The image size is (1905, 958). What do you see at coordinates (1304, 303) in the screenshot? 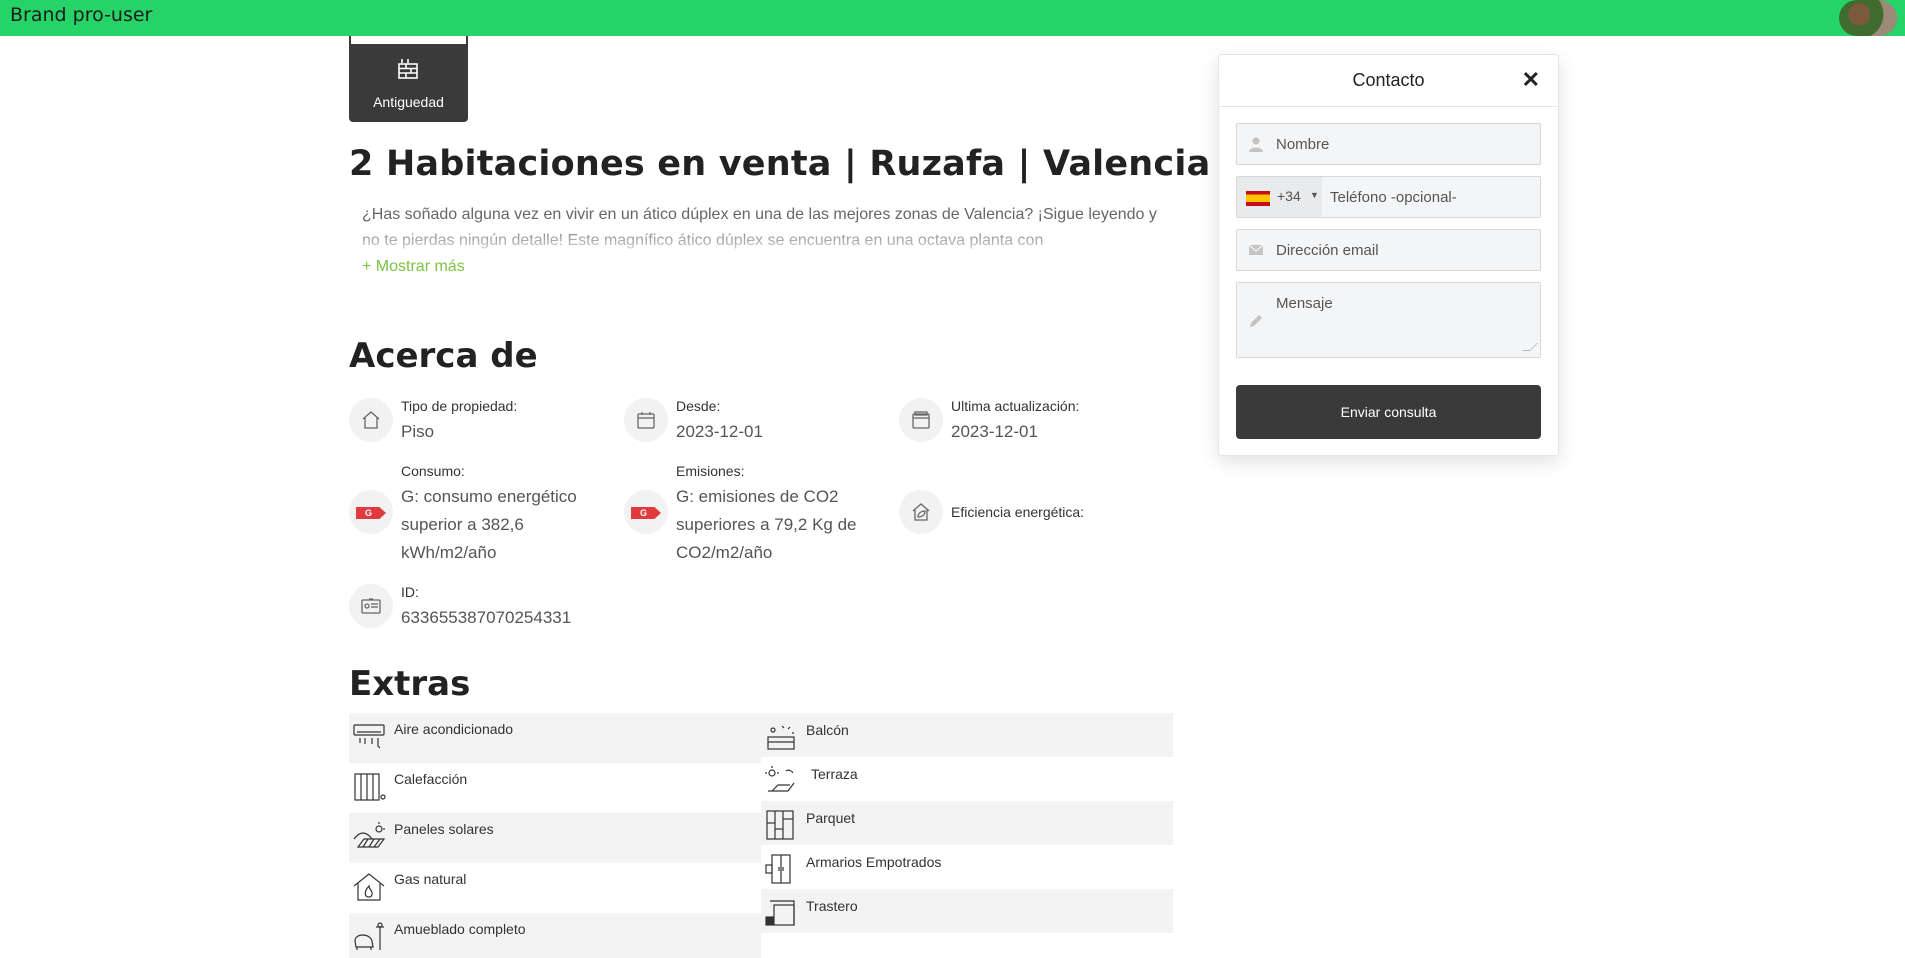
I see `message-placeholder: Mensaje` at bounding box center [1304, 303].